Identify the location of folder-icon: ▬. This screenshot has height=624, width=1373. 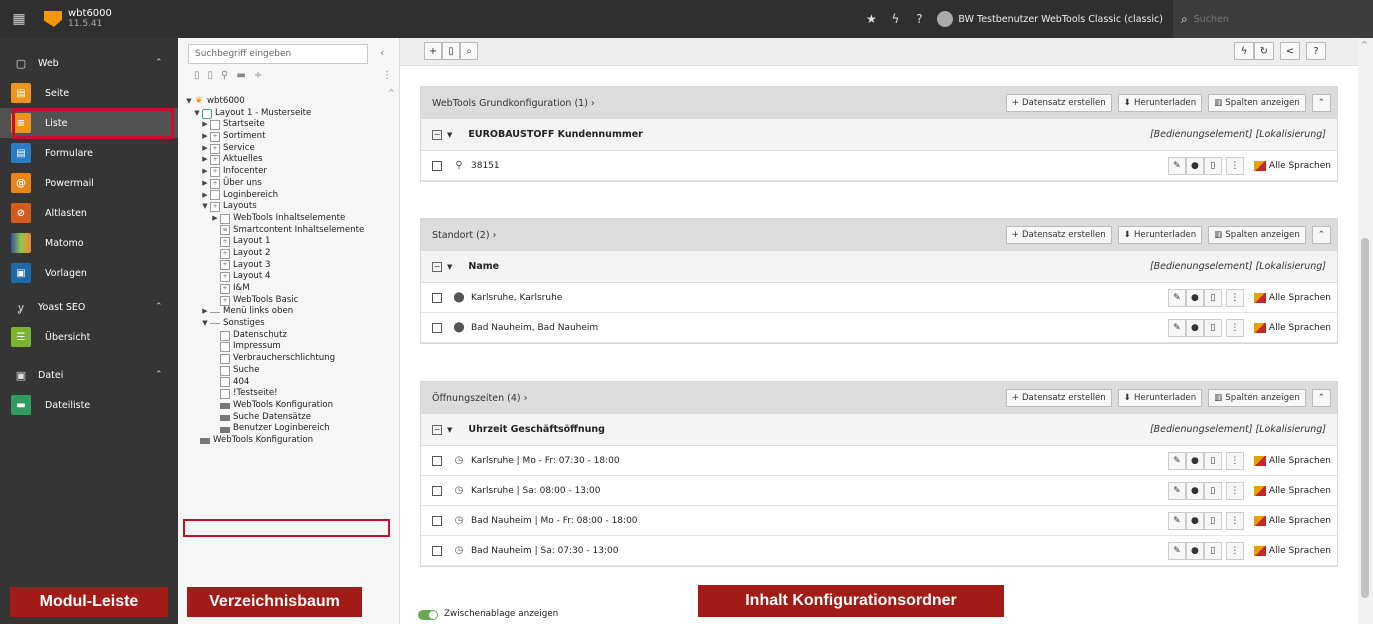
(240, 75).